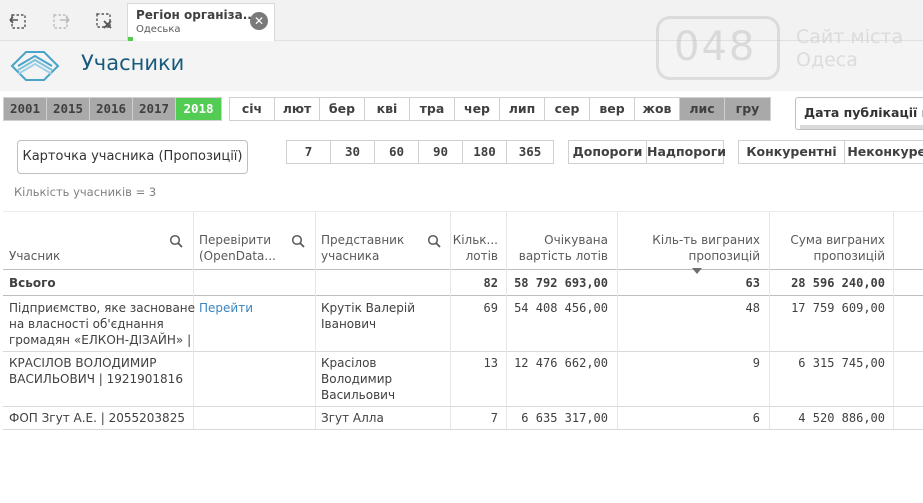 Image resolution: width=923 pixels, height=503 pixels. Describe the element at coordinates (849, 256) in the screenshot. I see `column-header-sum-line2: пропозицій` at that location.